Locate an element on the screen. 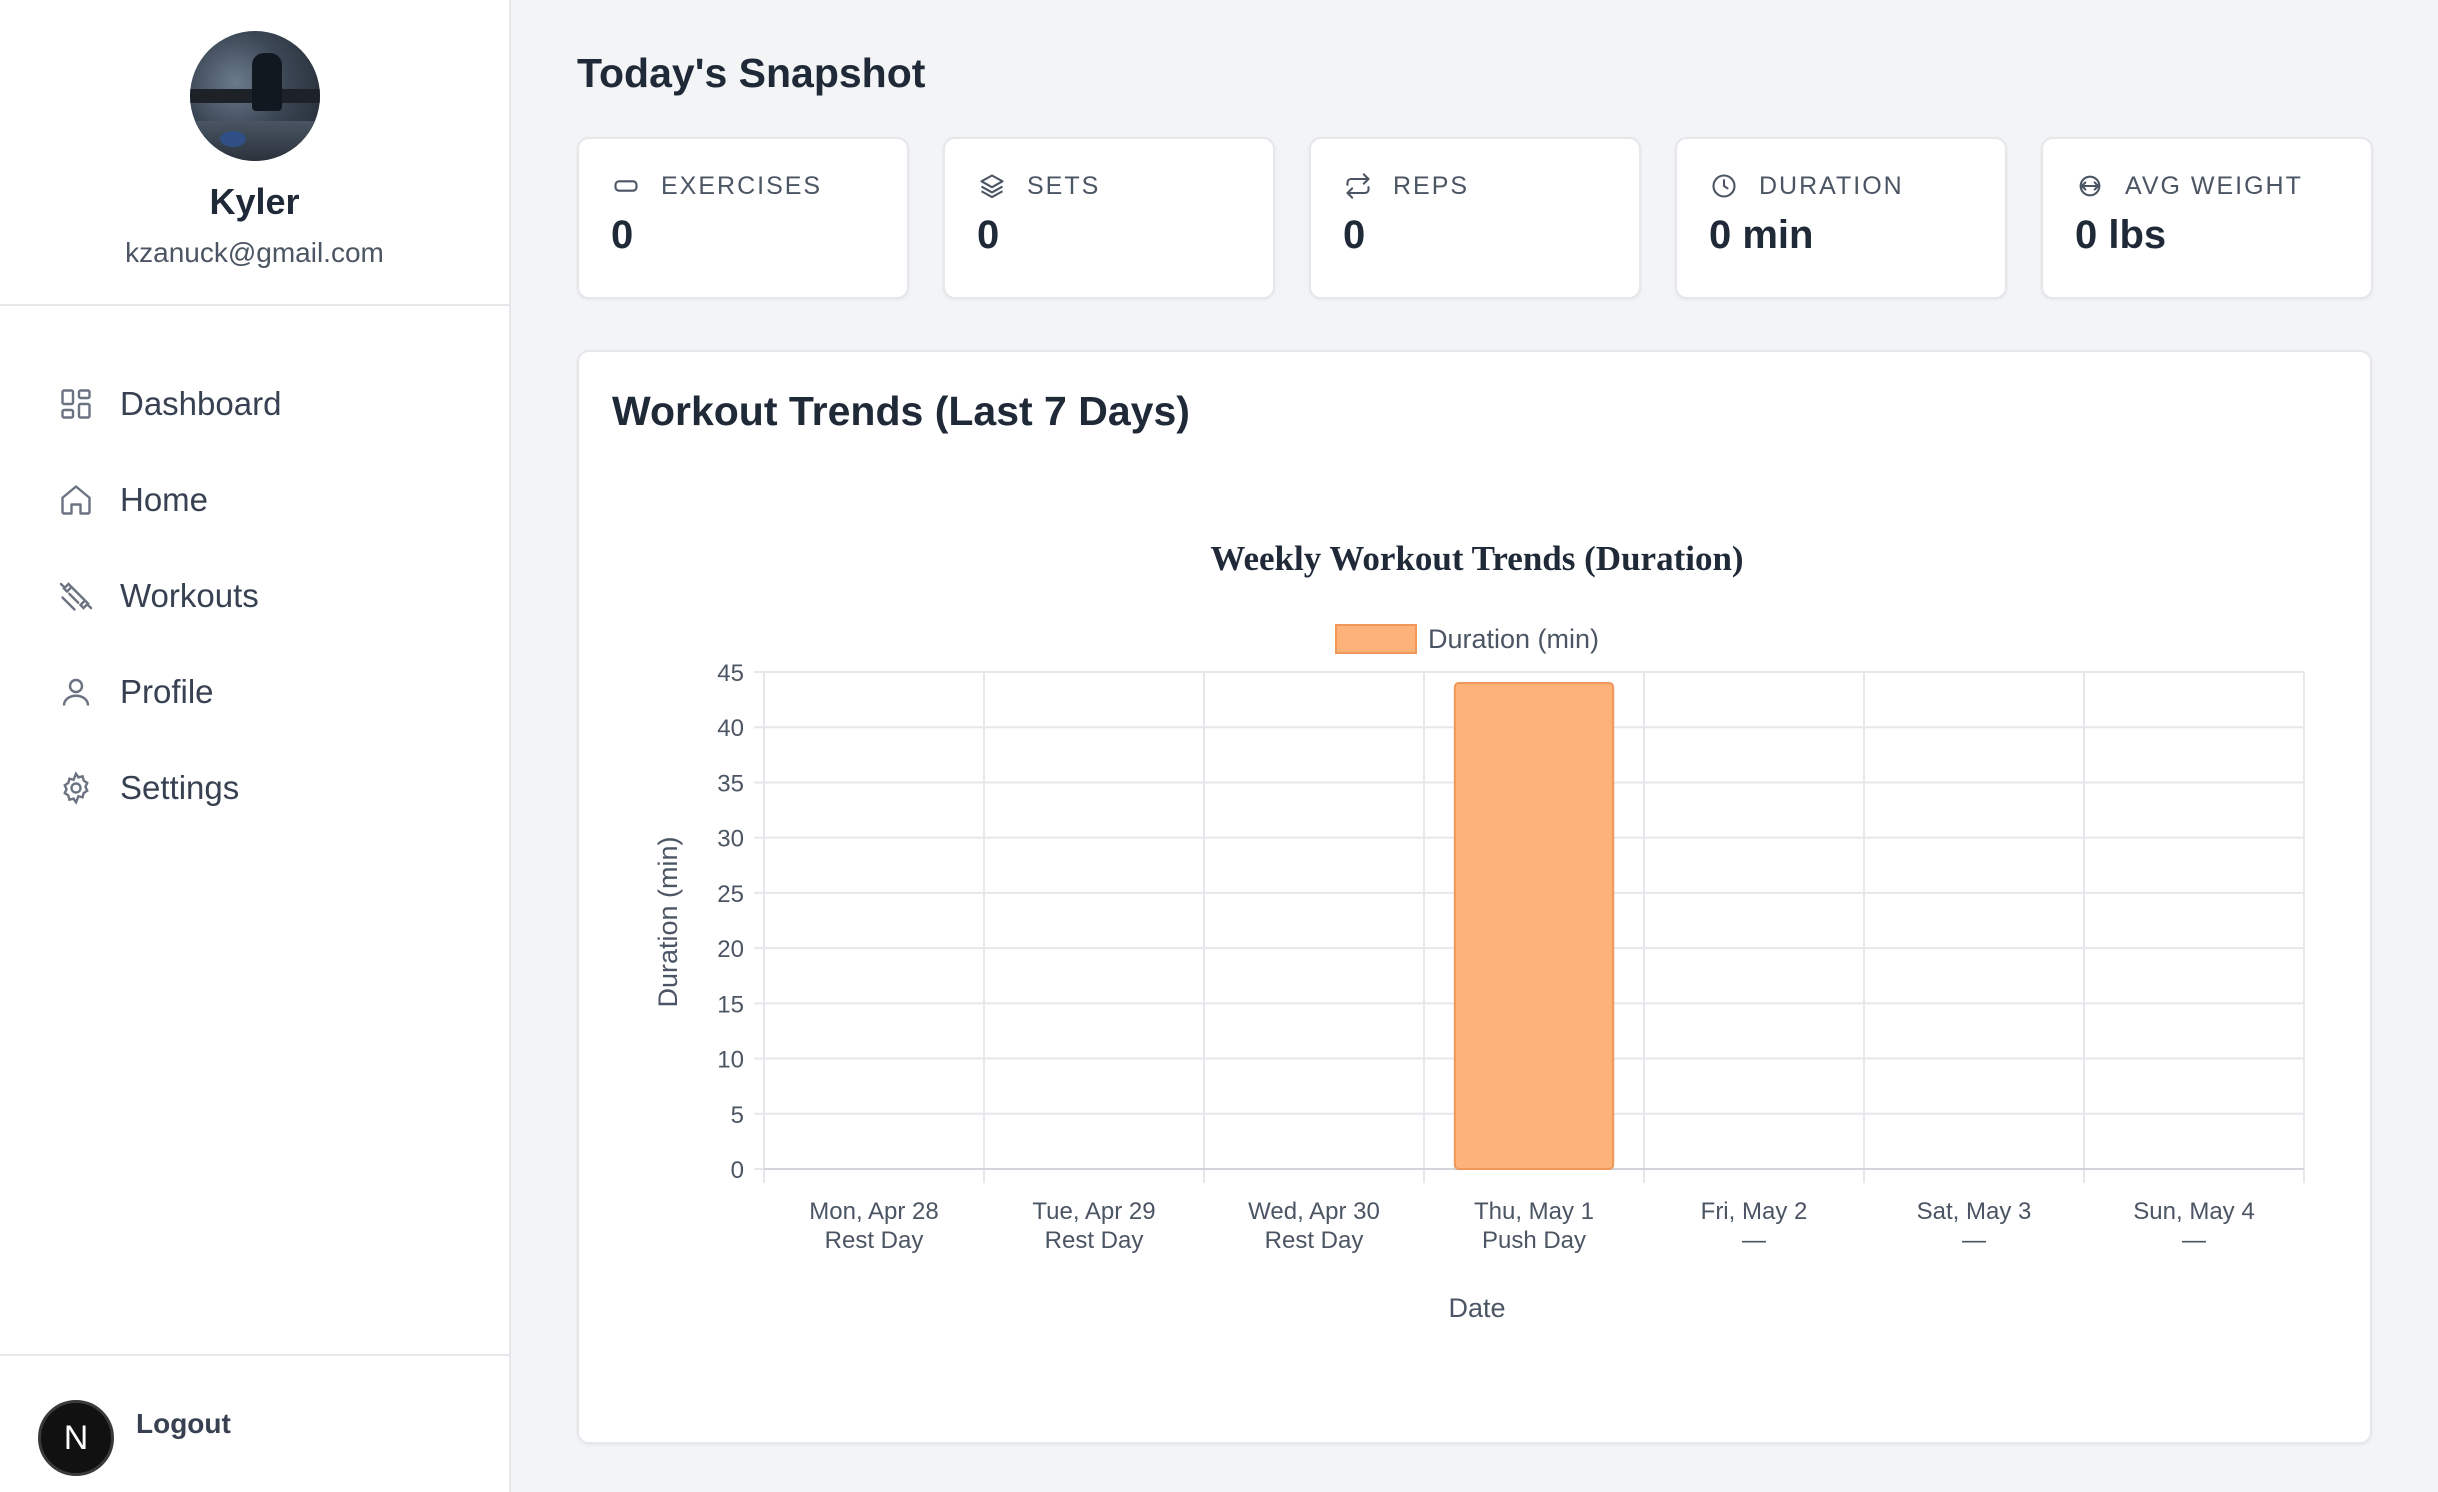  clock-icon is located at coordinates (1724, 186).